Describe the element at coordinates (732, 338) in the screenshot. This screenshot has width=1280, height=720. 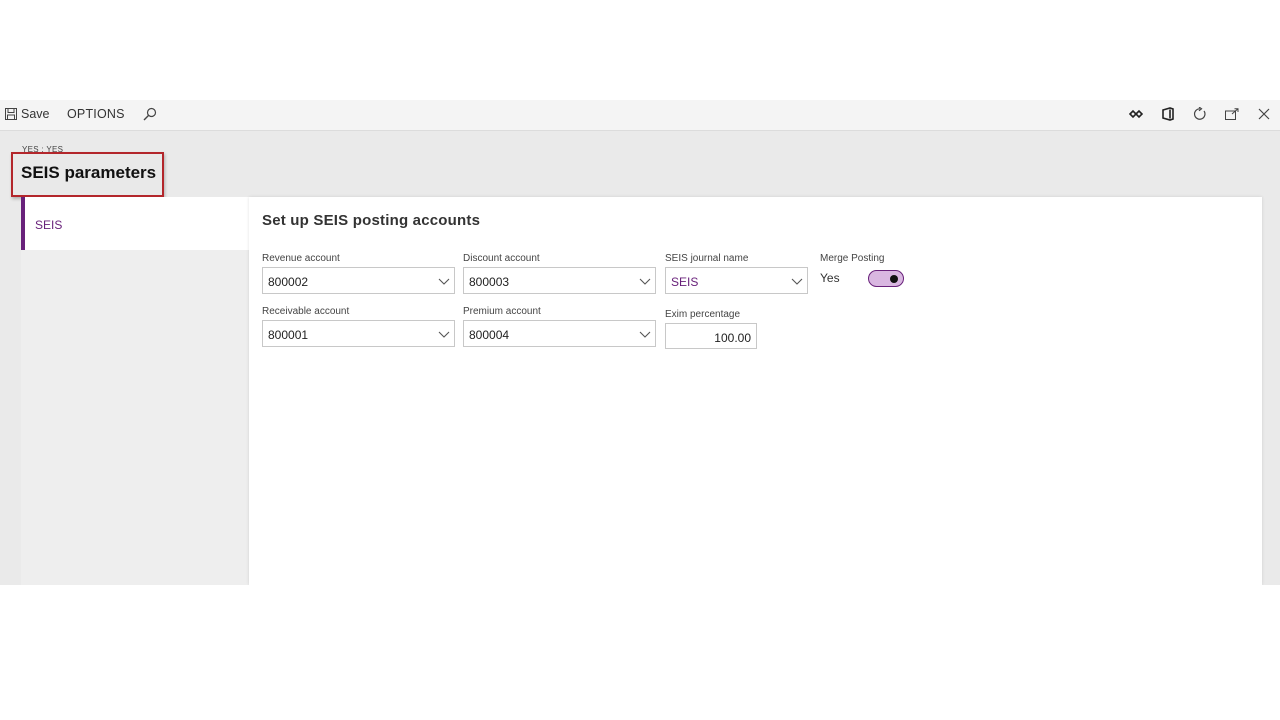
I see `exim-percentage-value: 100.00` at that location.